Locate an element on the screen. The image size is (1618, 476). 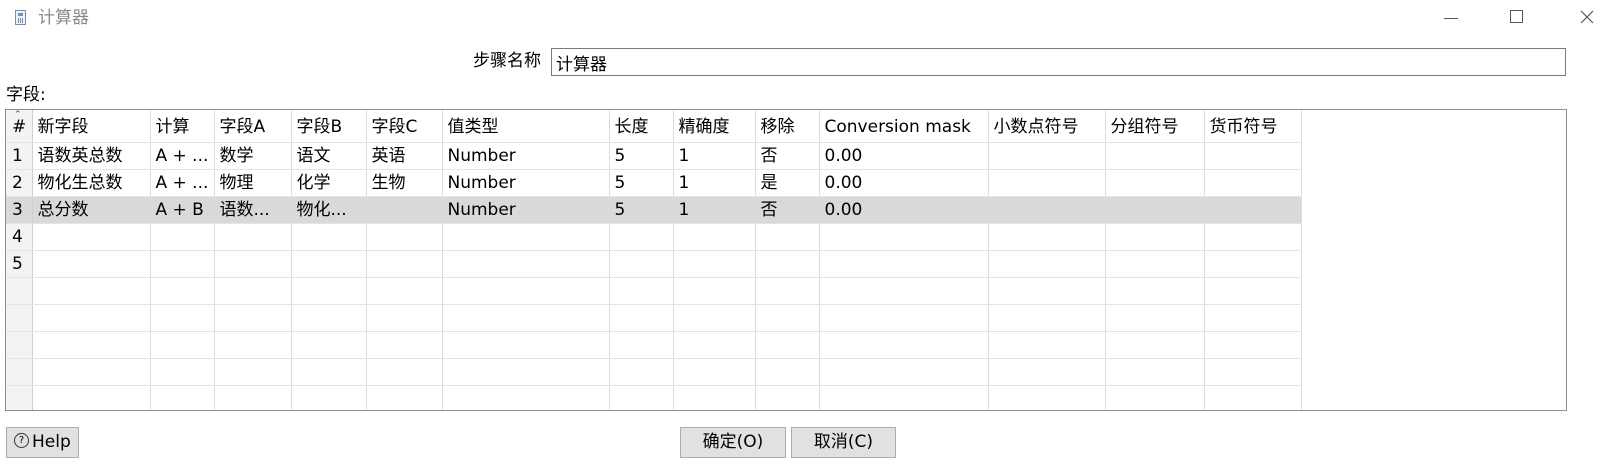
table-row: 1 语数英总数 A + ... 数学 语文 英语 Number 5 1 否 0.00 is located at coordinates (654, 156).